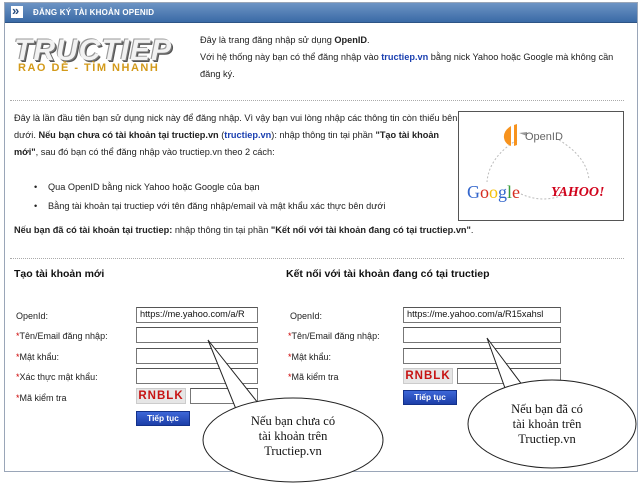  Describe the element at coordinates (547, 409) in the screenshot. I see `callout-line: Nếu bạn đã có` at that location.